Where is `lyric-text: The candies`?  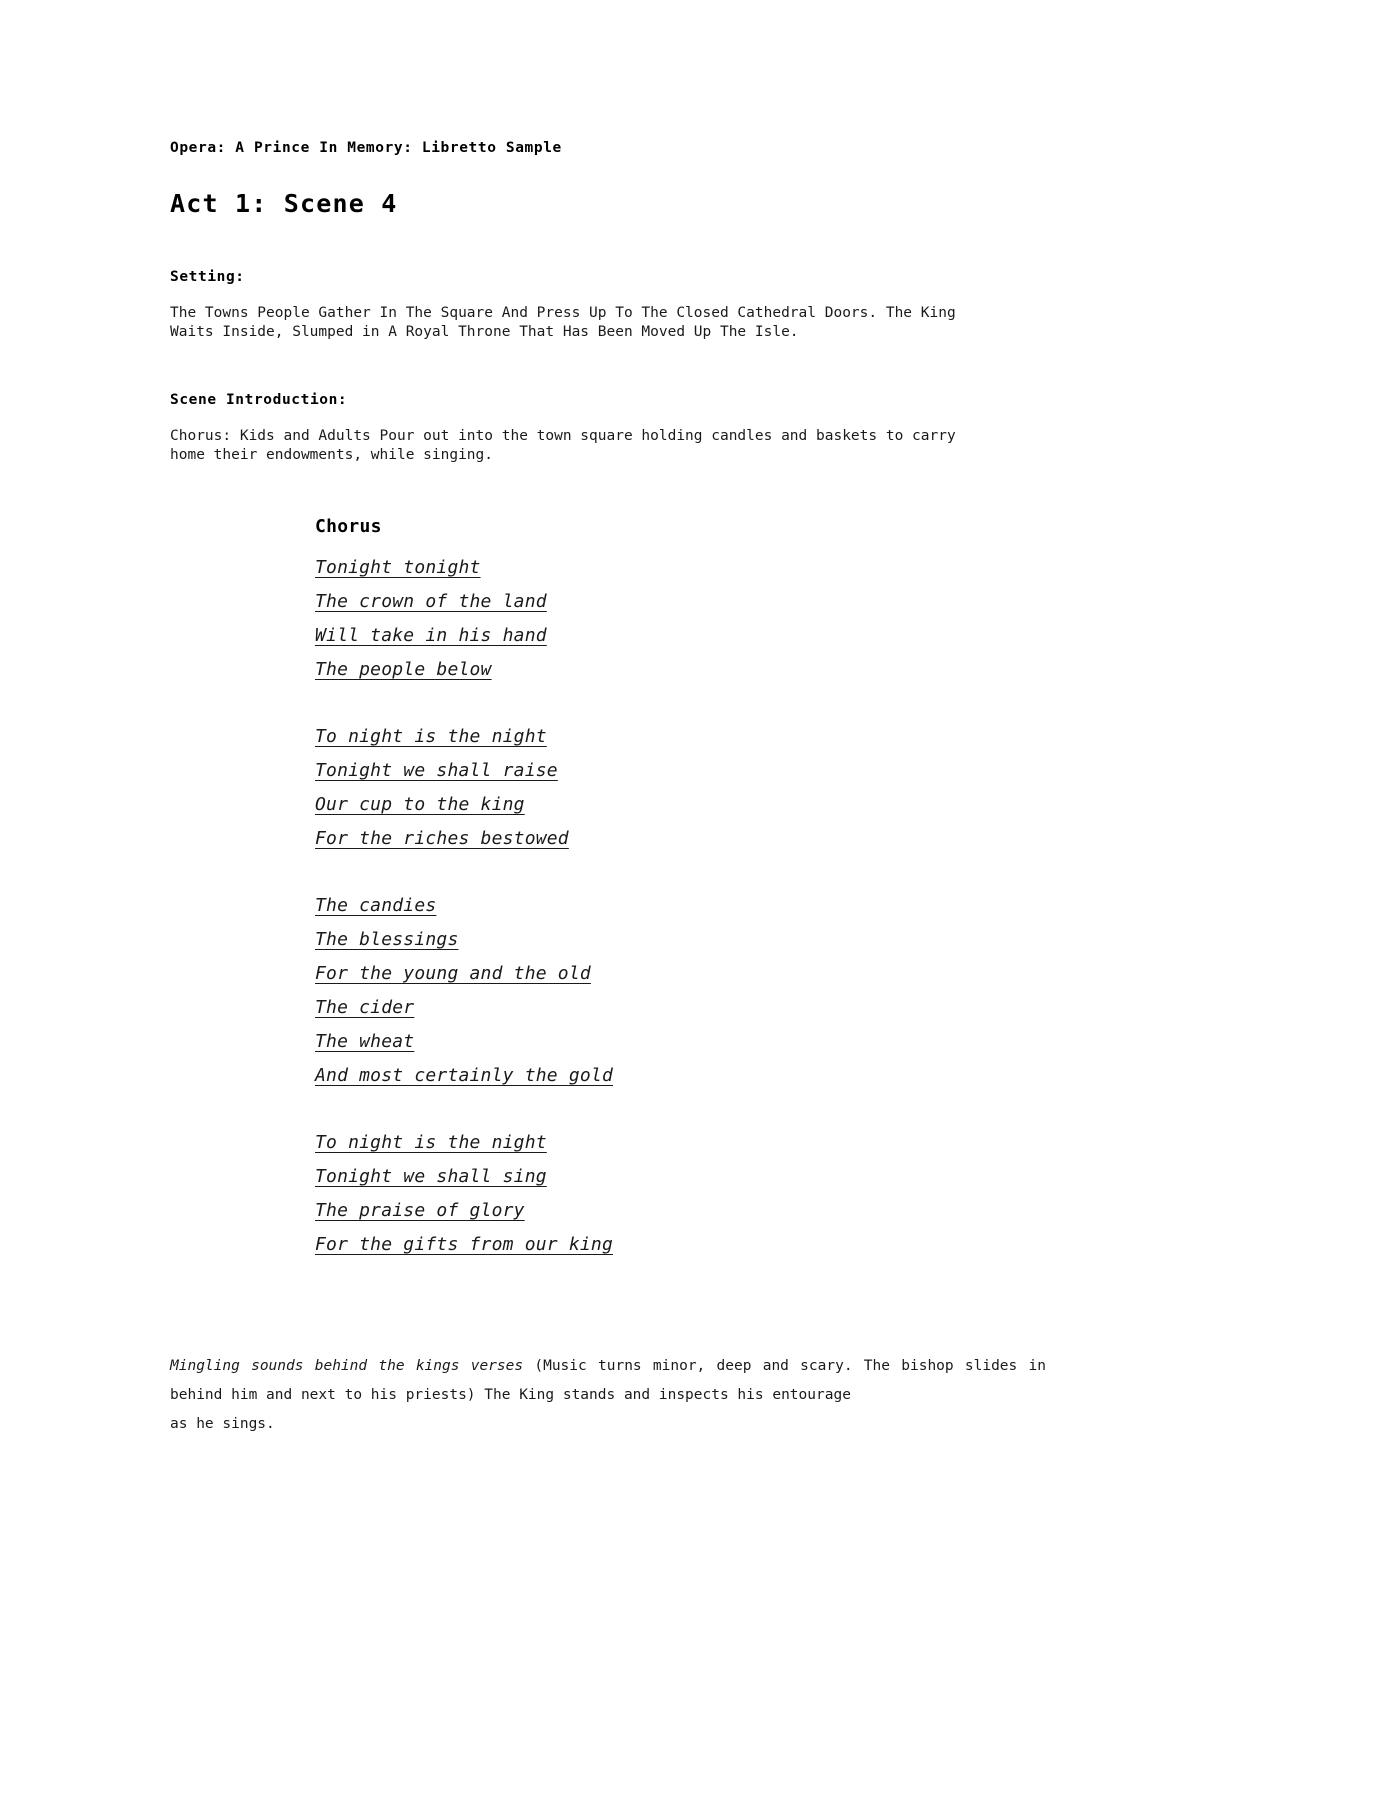
lyric-text: The candies is located at coordinates (376, 905).